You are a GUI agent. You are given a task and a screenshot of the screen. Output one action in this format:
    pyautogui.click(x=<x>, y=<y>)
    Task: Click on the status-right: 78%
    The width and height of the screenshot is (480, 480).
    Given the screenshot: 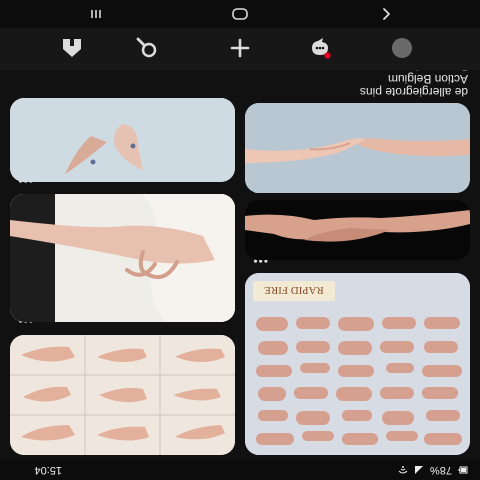 What is the action you would take?
    pyautogui.click(x=433, y=470)
    